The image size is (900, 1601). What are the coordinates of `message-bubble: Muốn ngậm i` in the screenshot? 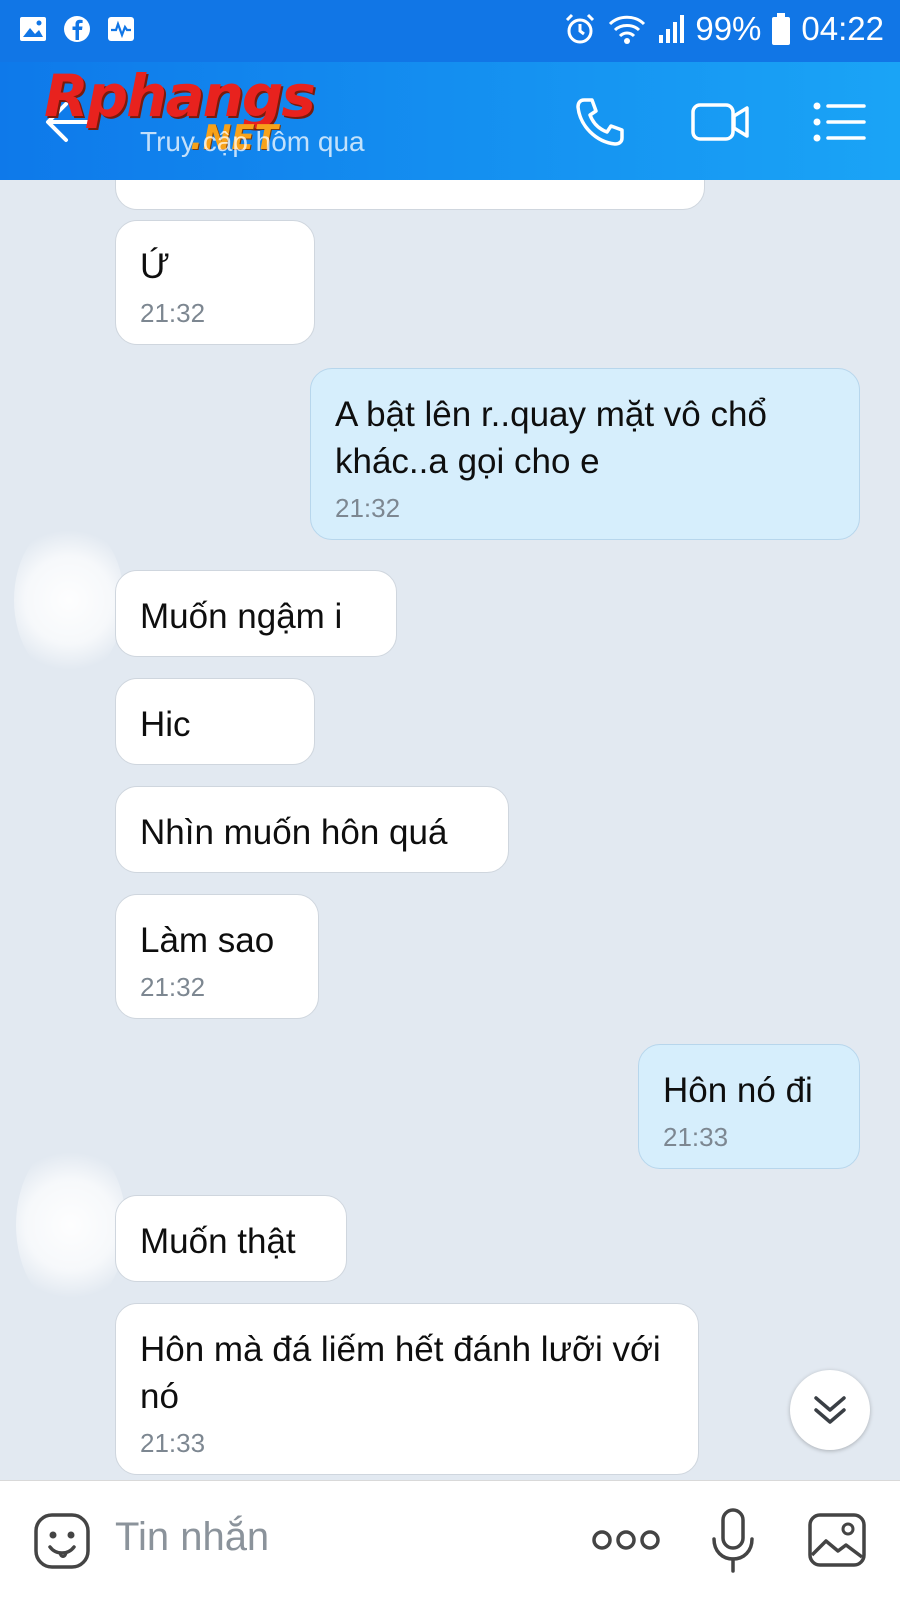 It's located at (256, 613).